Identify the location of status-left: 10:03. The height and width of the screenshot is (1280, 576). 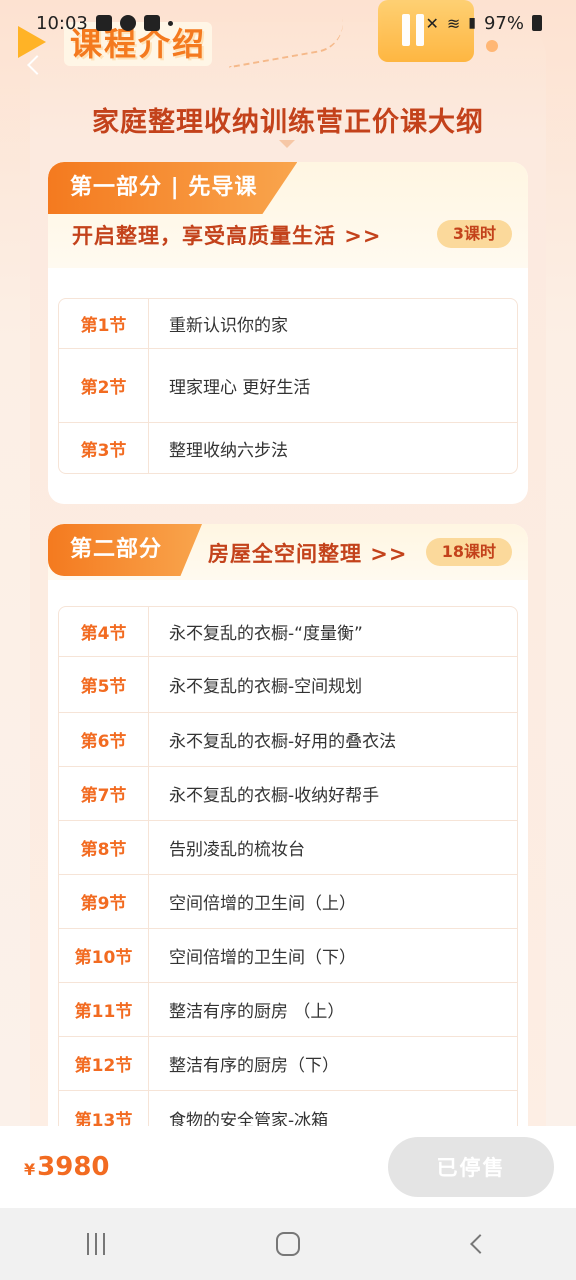
(104, 23).